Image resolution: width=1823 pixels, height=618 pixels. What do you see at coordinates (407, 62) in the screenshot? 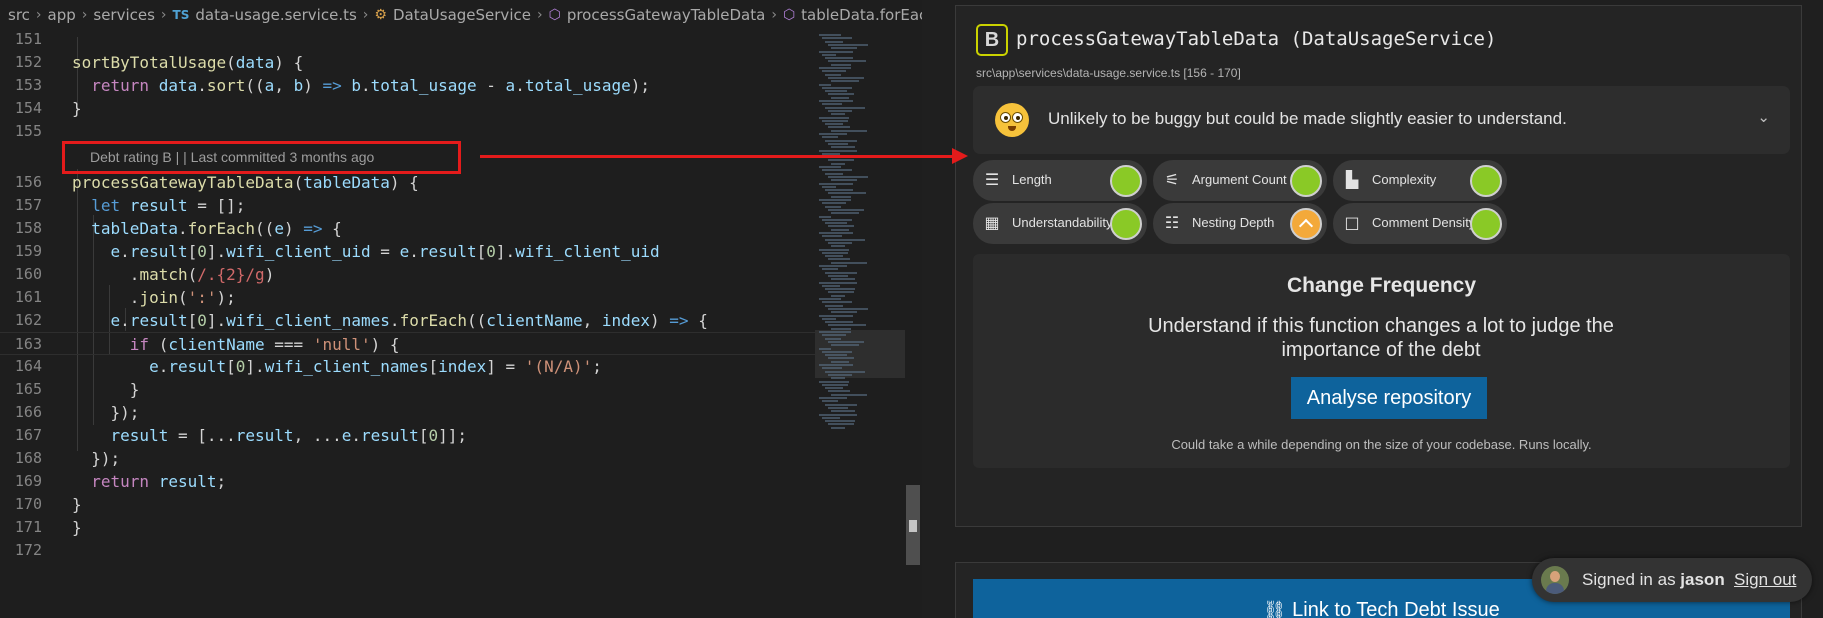
I see `code-line: 152 sortByTotalUsage(data) {` at bounding box center [407, 62].